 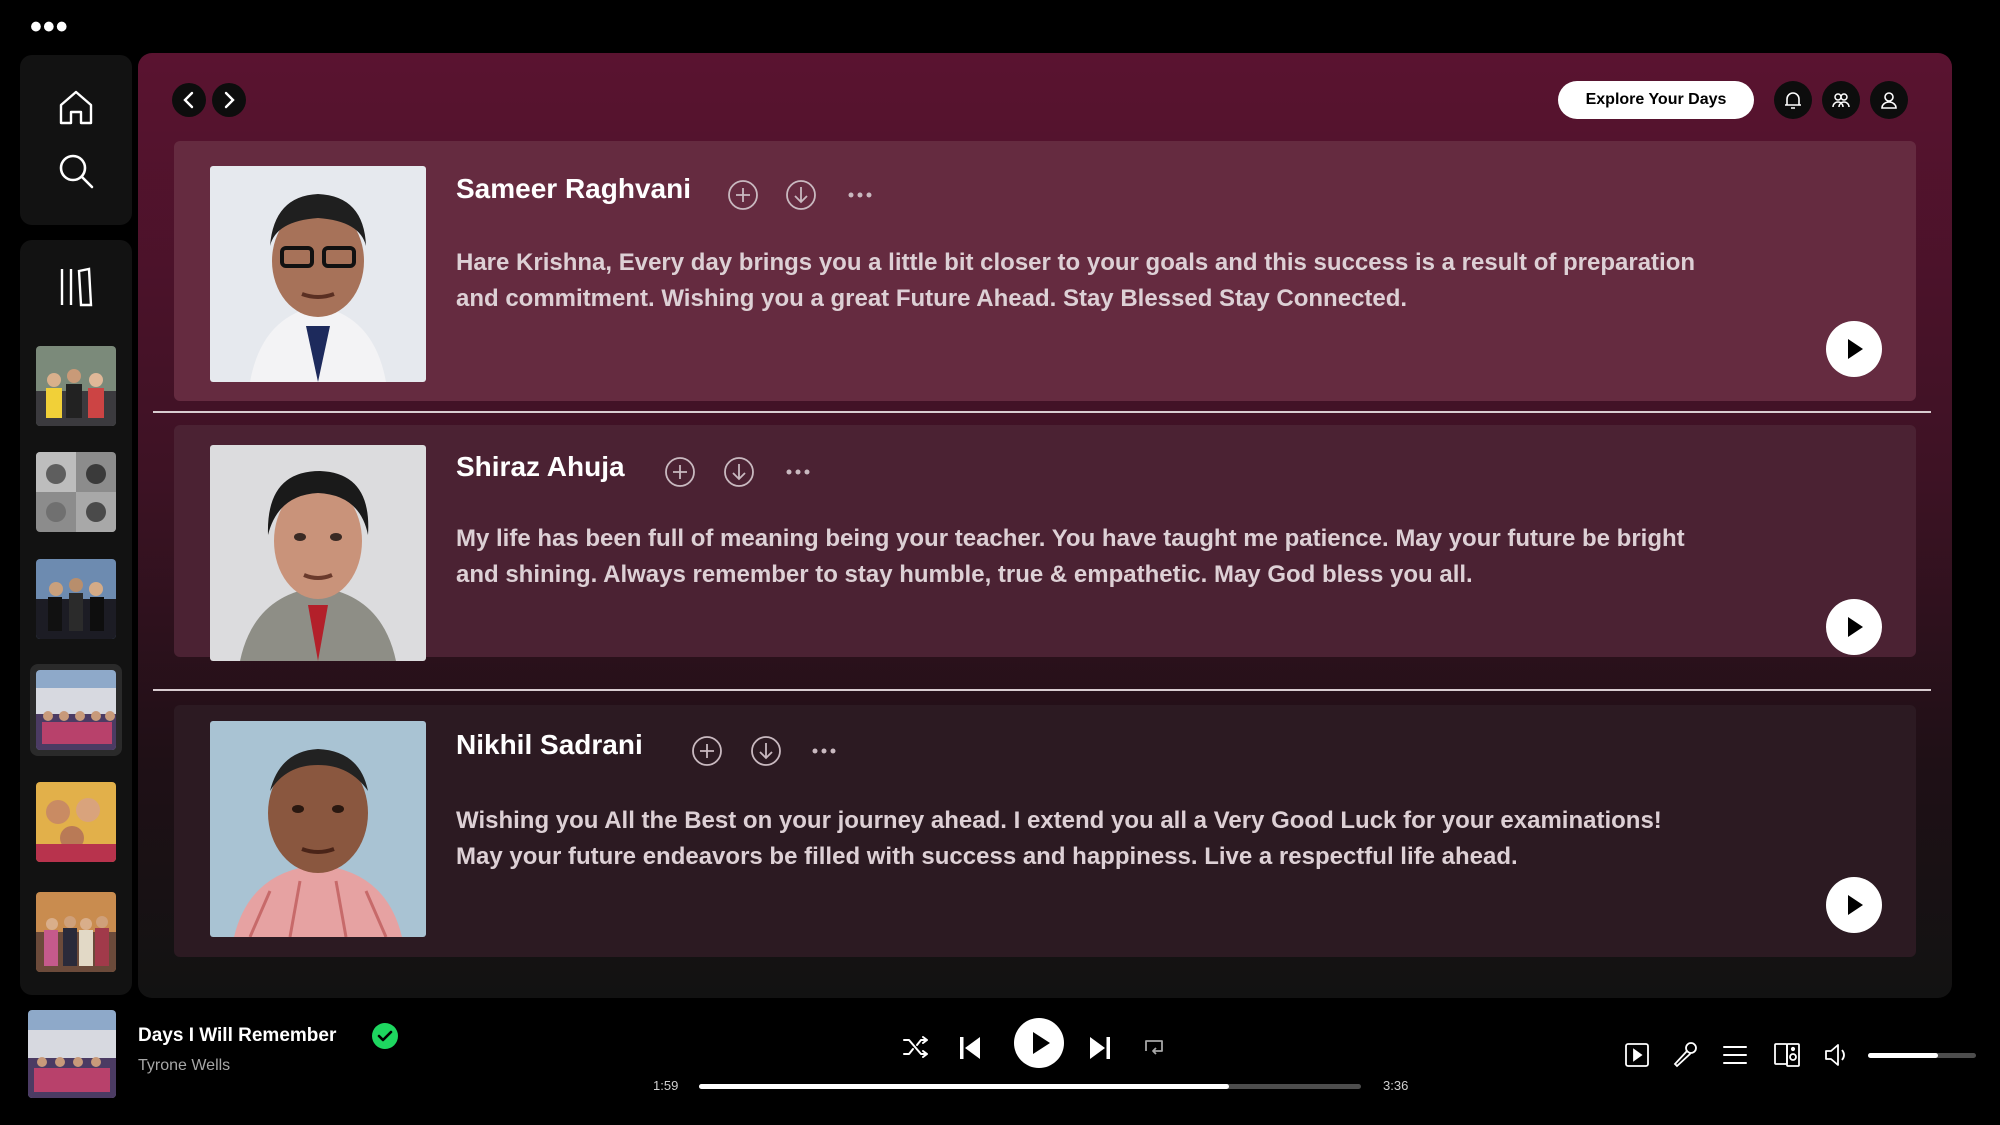 What do you see at coordinates (72, 1054) in the screenshot?
I see `now-playing-cover` at bounding box center [72, 1054].